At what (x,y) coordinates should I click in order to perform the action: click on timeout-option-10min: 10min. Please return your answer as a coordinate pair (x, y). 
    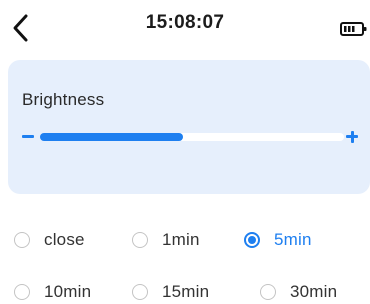
    Looking at the image, I should click on (52, 292).